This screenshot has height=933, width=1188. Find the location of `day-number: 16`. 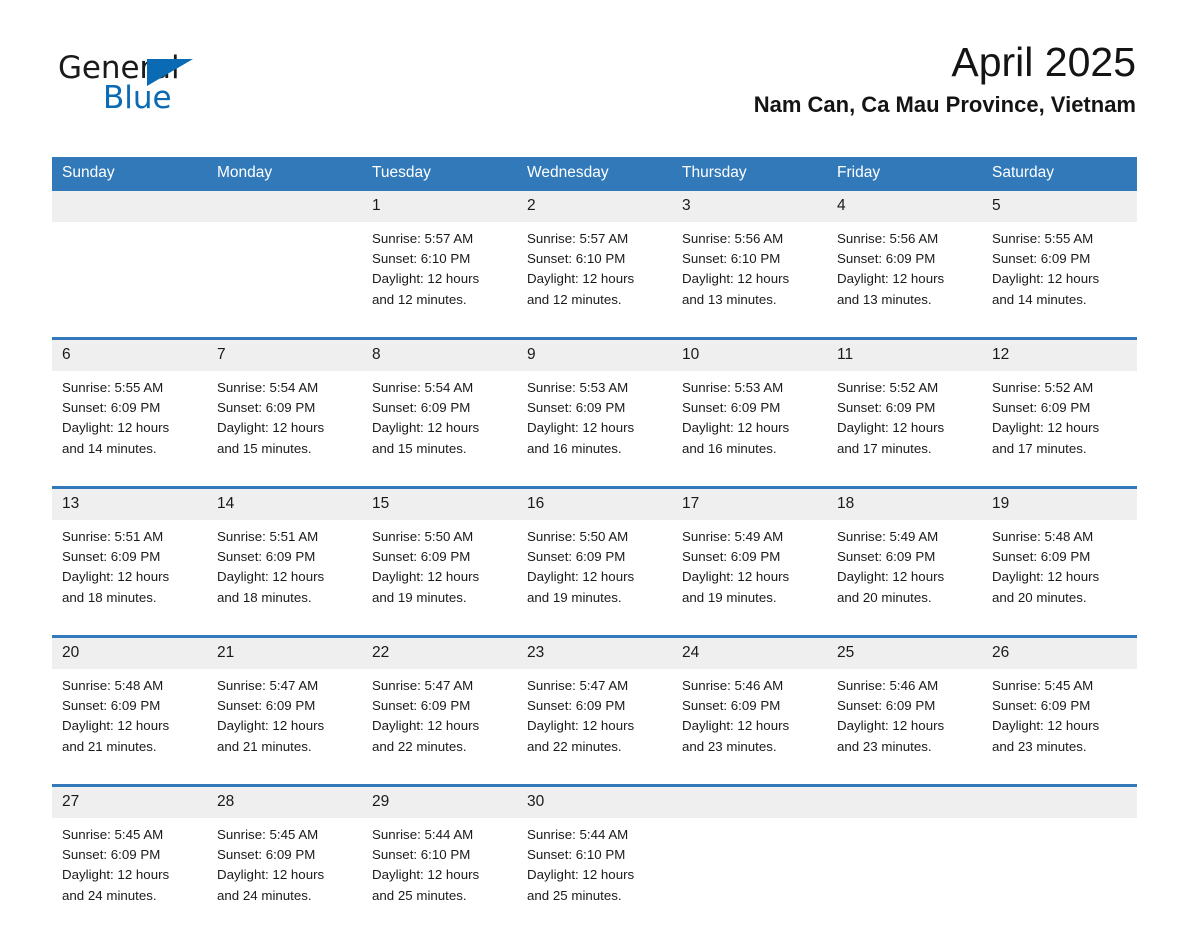

day-number: 16 is located at coordinates (594, 504).